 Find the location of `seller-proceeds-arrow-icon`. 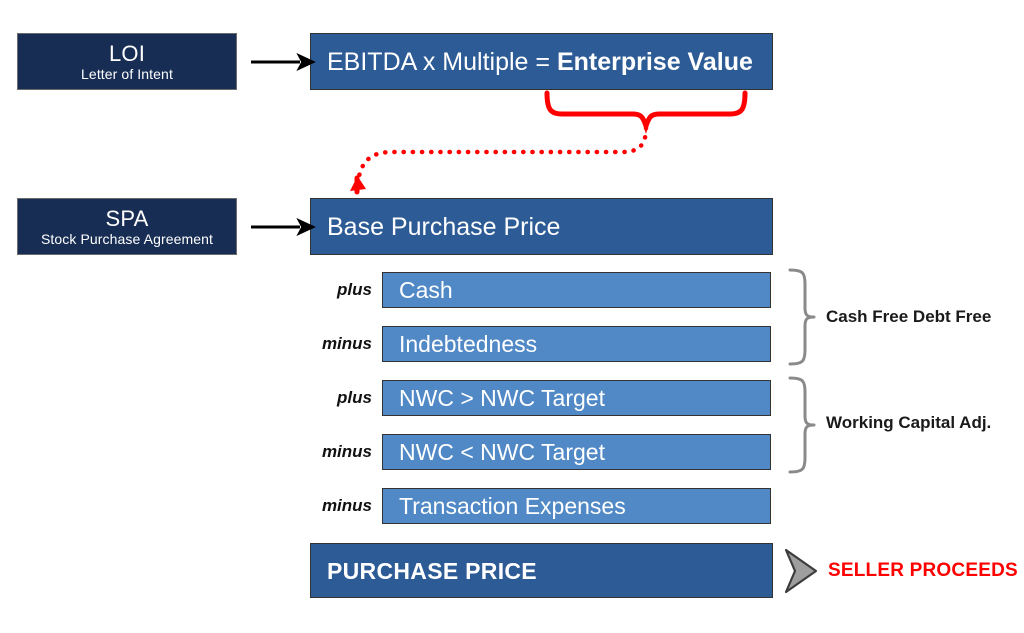

seller-proceeds-arrow-icon is located at coordinates (801, 571).